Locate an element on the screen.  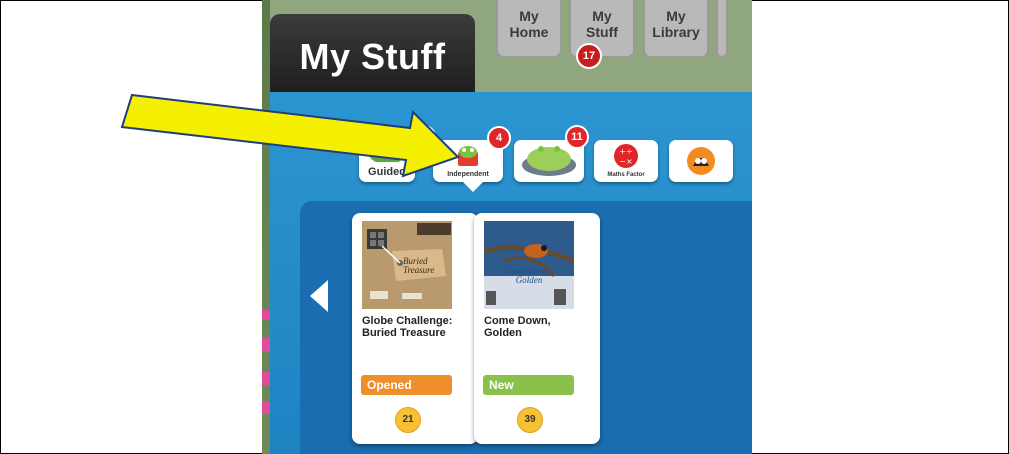
annotation-arrow-icon is located at coordinates (290, 135).